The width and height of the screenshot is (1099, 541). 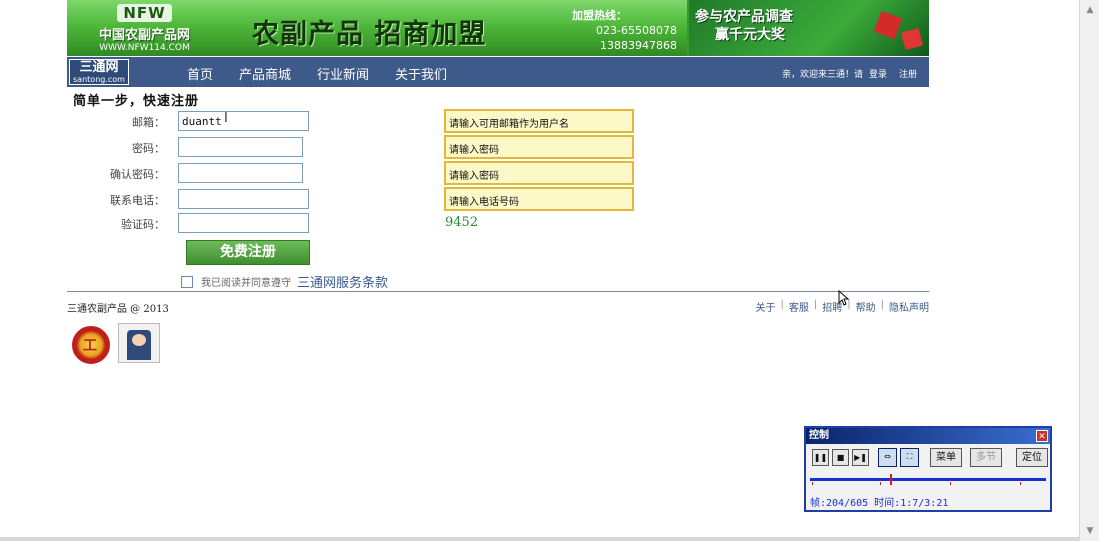 I want to click on fullscreen-icon: ⛶, so click(x=909, y=457).